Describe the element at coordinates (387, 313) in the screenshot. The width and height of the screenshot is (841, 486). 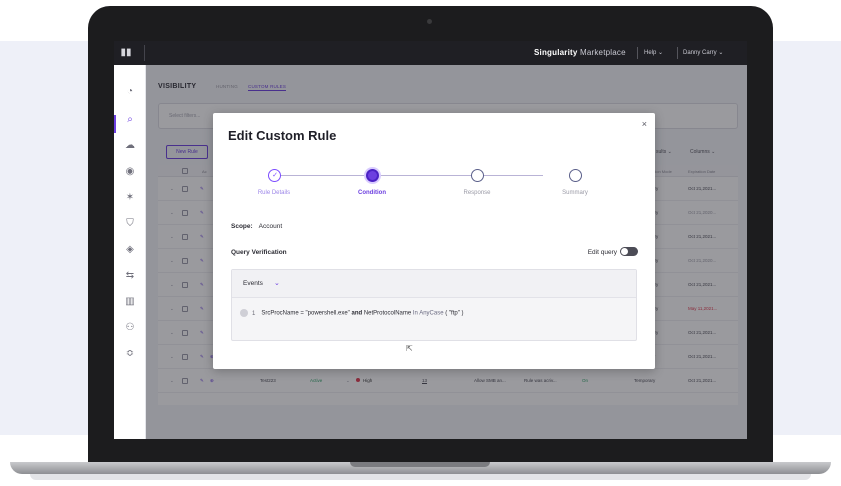
I see `query-field-2: NetProtocolName` at that location.